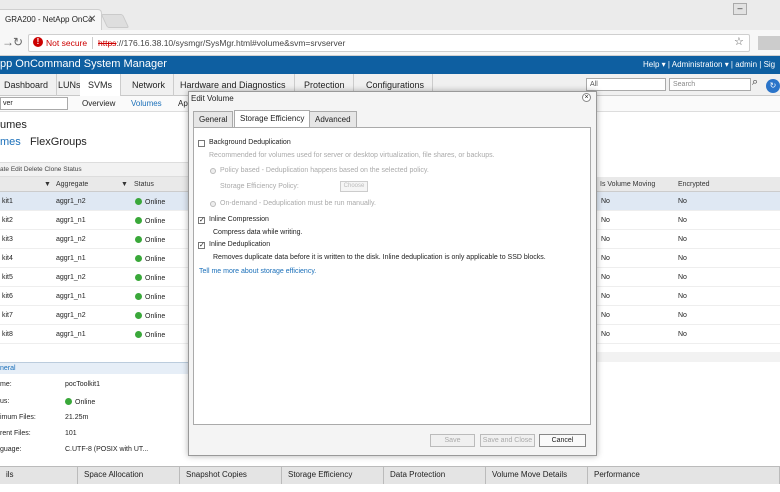  Describe the element at coordinates (95, 334) in the screenshot. I see `table-row: kit8 aggr1_n1 Online` at that location.